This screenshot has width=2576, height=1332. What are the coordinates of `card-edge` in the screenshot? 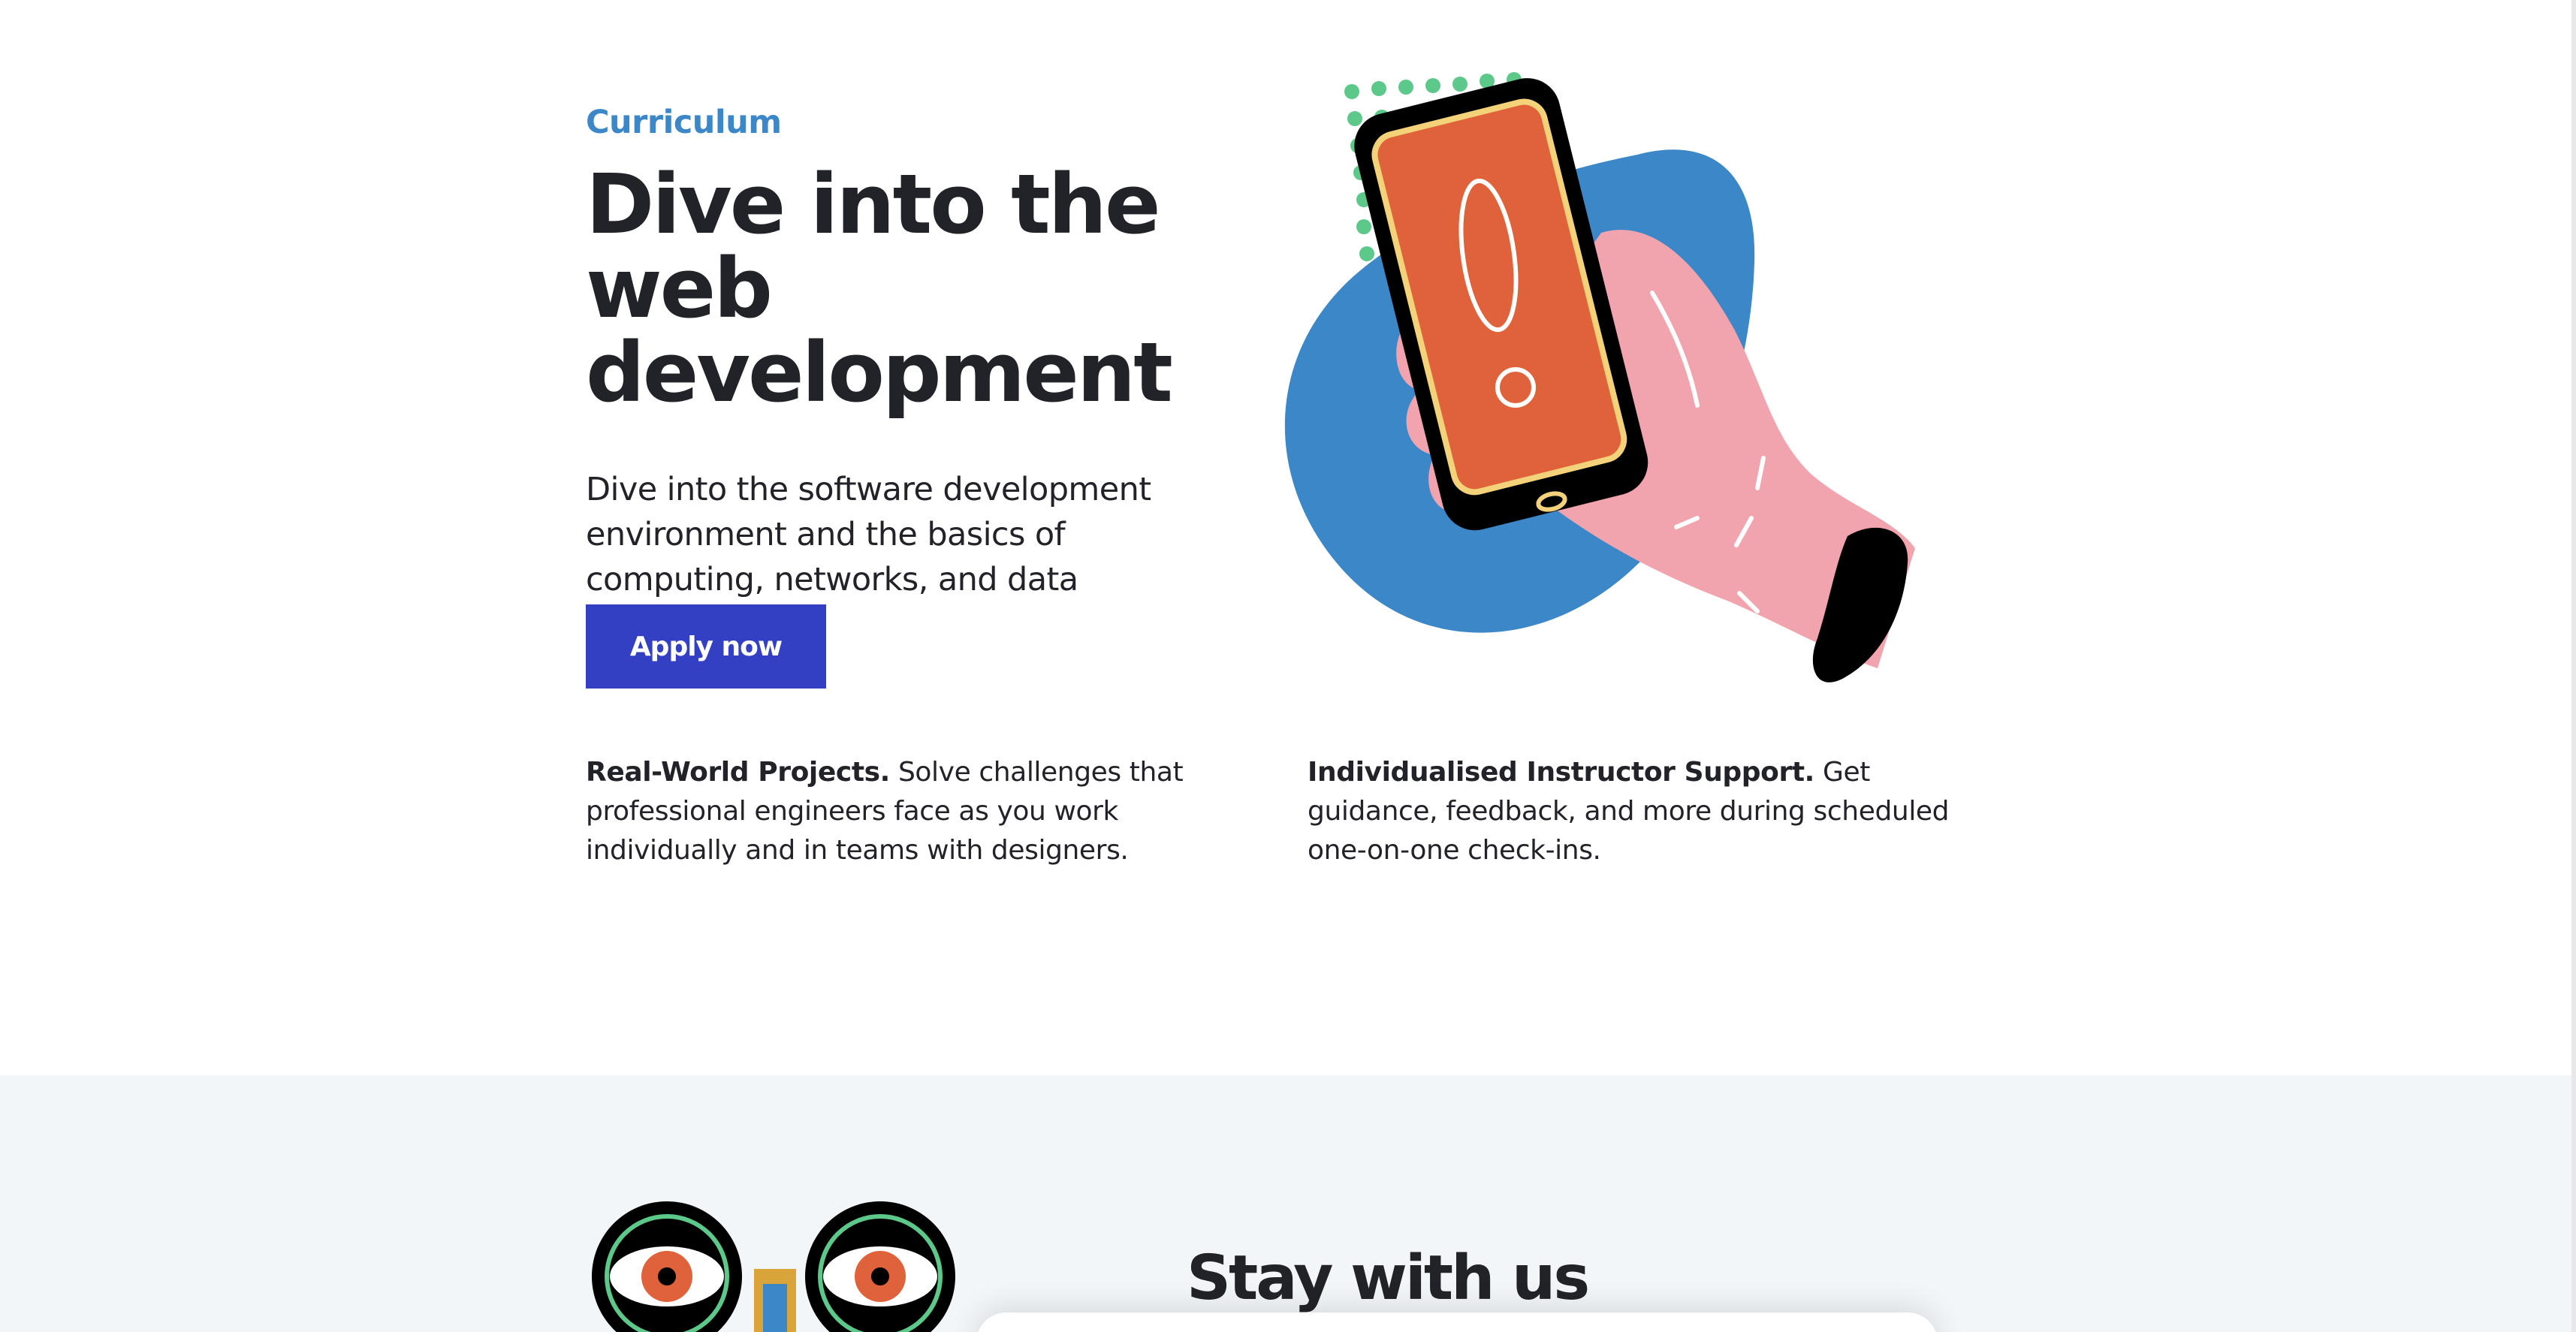 It's located at (1457, 1322).